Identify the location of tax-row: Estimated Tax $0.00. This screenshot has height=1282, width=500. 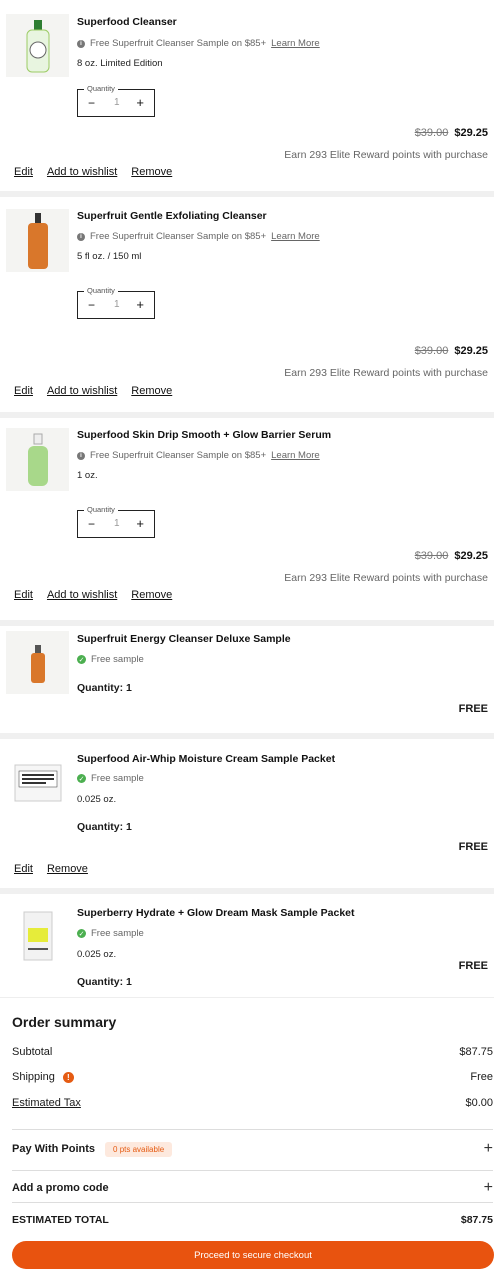
(252, 1103).